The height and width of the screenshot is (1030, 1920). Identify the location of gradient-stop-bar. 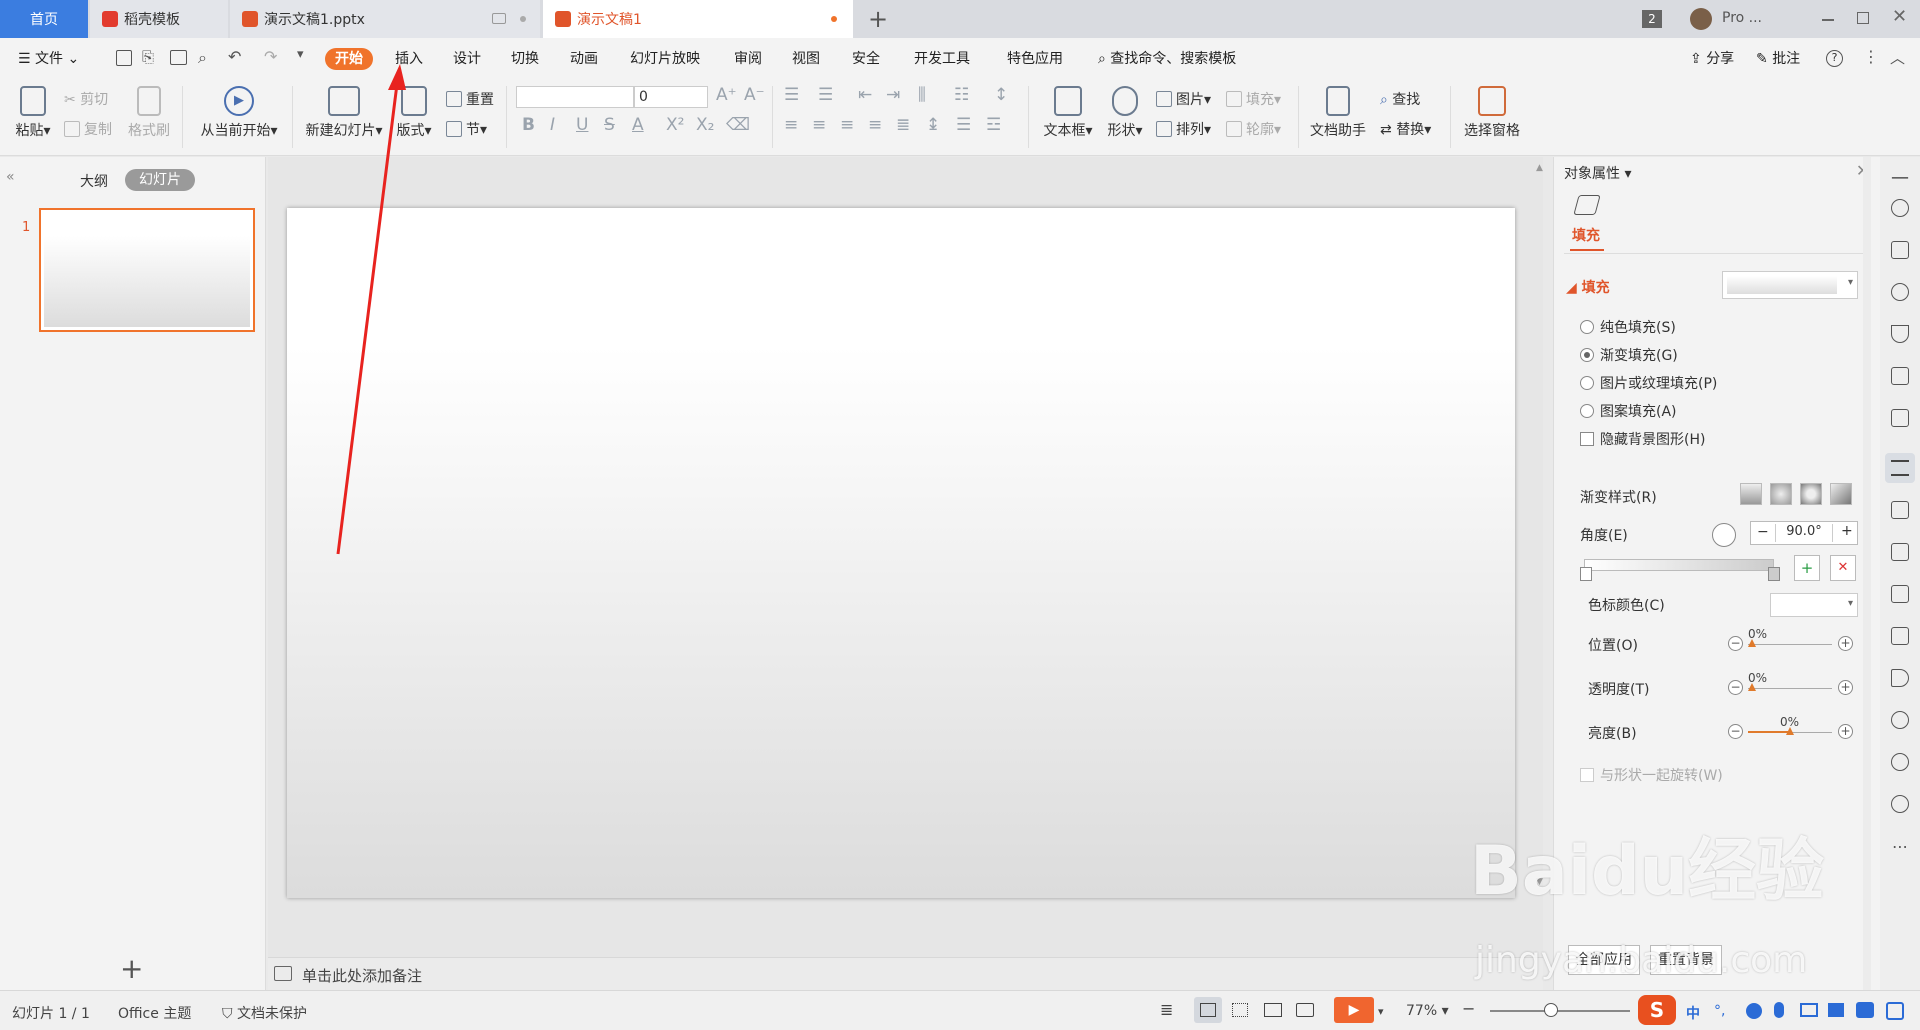
(1679, 565).